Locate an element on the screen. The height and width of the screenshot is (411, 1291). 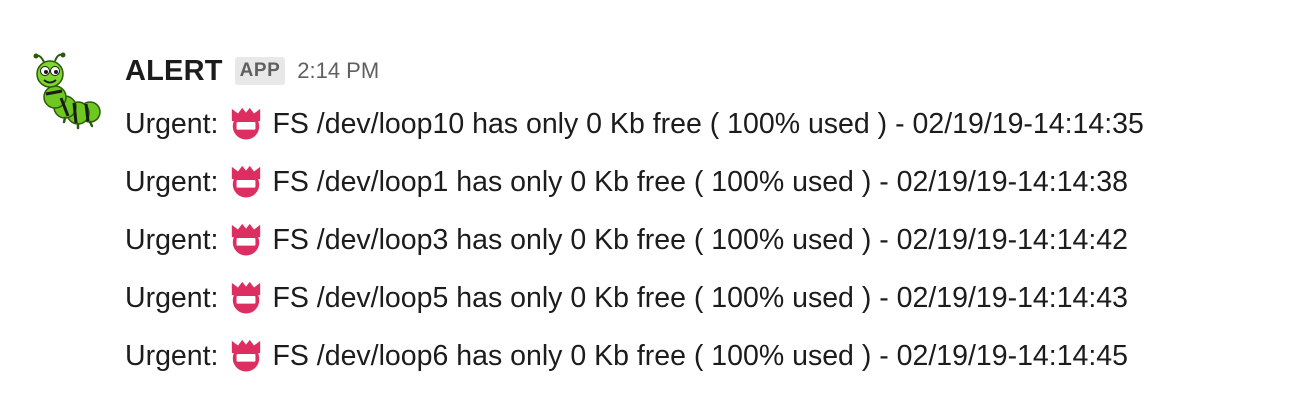
avatar is located at coordinates (68, 92).